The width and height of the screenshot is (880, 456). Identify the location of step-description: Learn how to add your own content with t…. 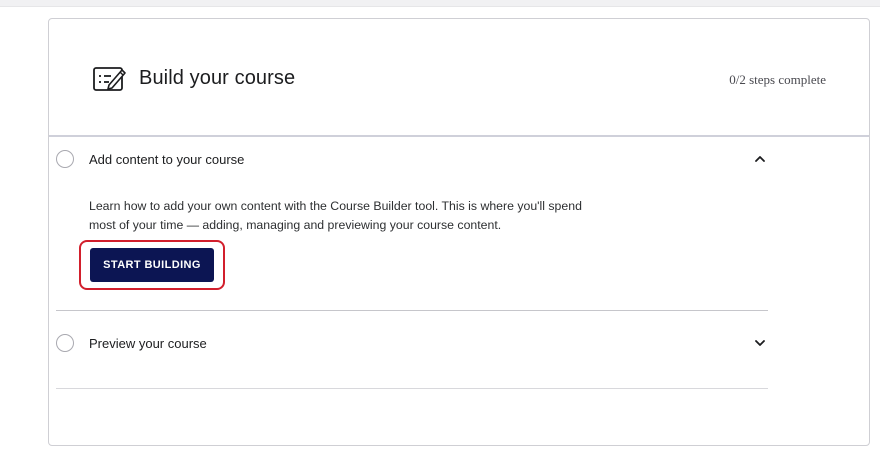
(335, 215).